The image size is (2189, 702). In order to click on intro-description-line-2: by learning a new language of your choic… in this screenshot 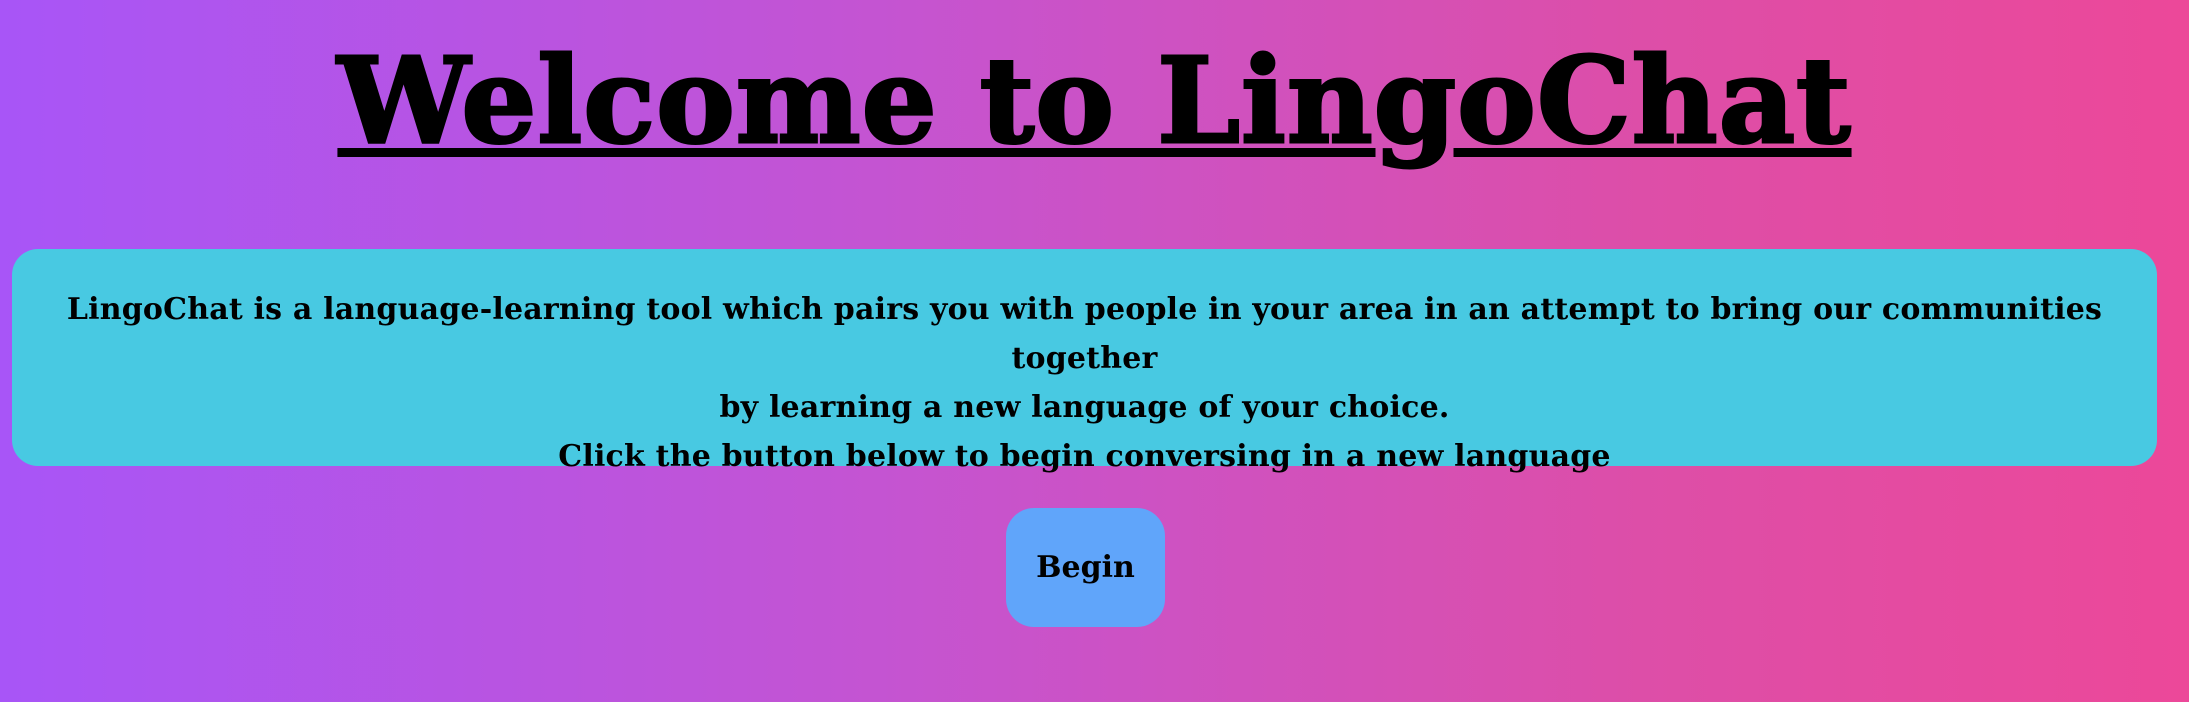, I will do `click(1084, 407)`.